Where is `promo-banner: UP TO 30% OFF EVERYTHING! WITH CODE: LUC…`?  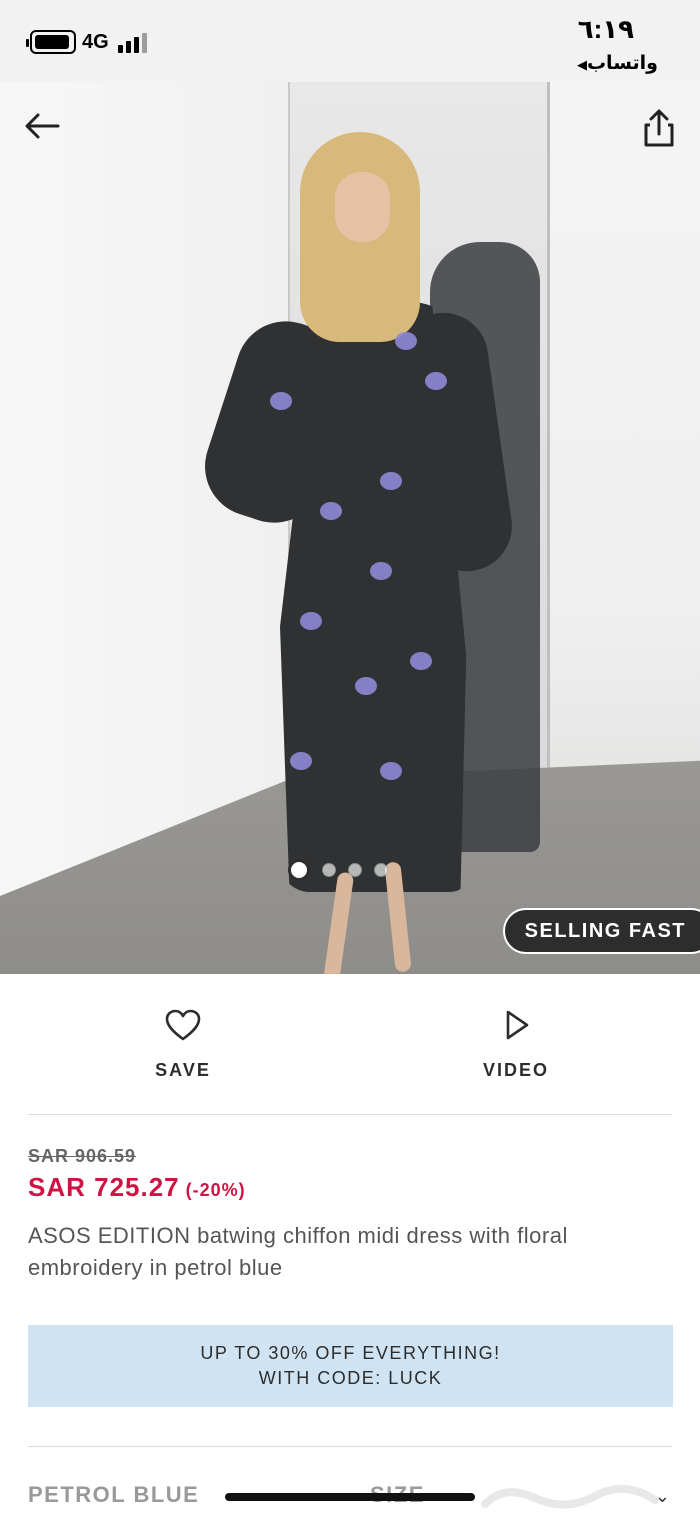
promo-banner: UP TO 30% OFF EVERYTHING! WITH CODE: LUC… is located at coordinates (350, 1366).